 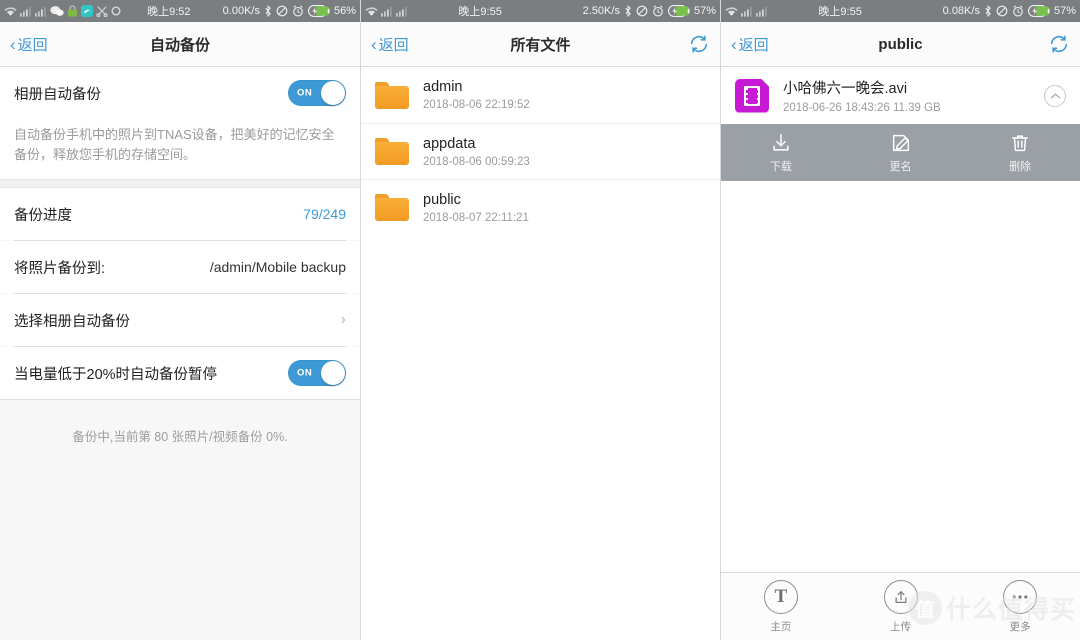 I want to click on low-battery-pause-toggle: ON, so click(x=317, y=373).